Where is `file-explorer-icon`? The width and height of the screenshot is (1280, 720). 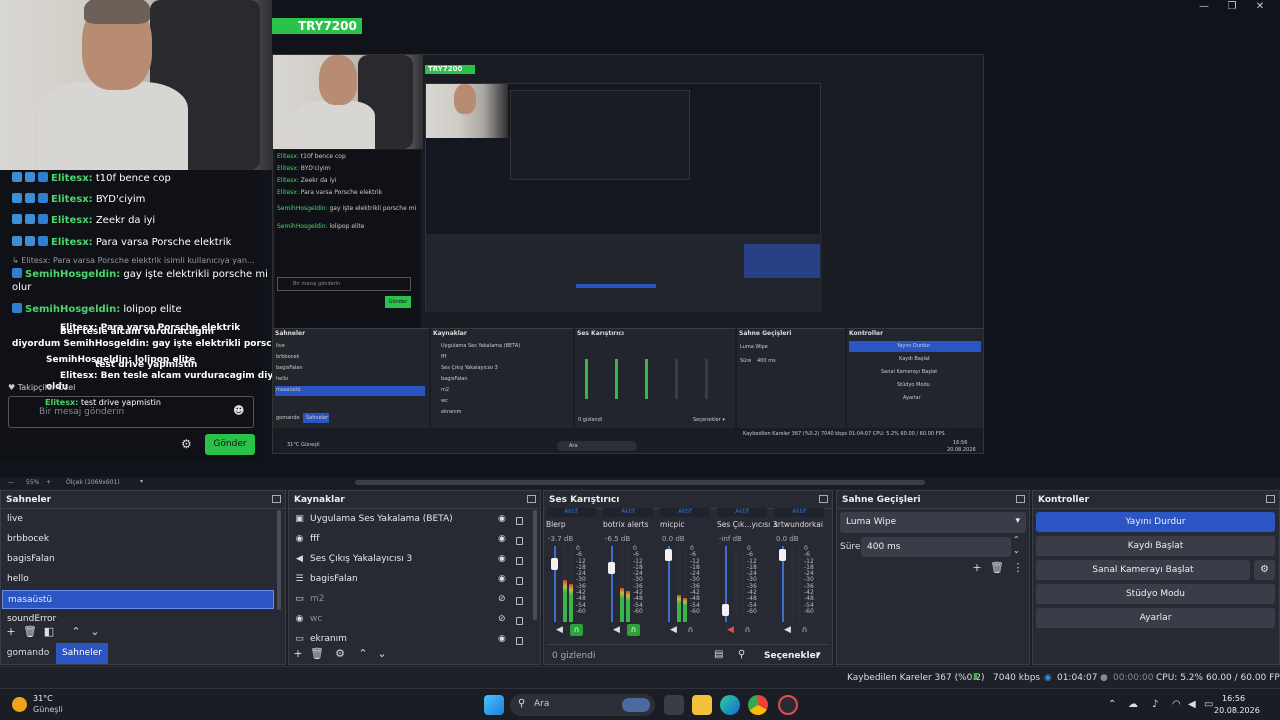 file-explorer-icon is located at coordinates (702, 705).